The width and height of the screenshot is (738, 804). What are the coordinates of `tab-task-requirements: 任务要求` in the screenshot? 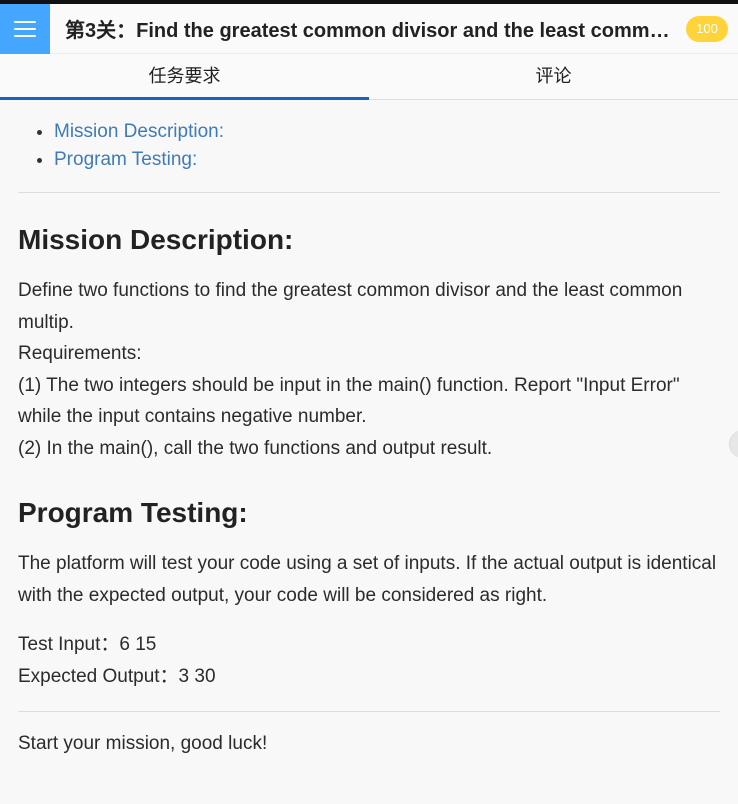 It's located at (184, 77).